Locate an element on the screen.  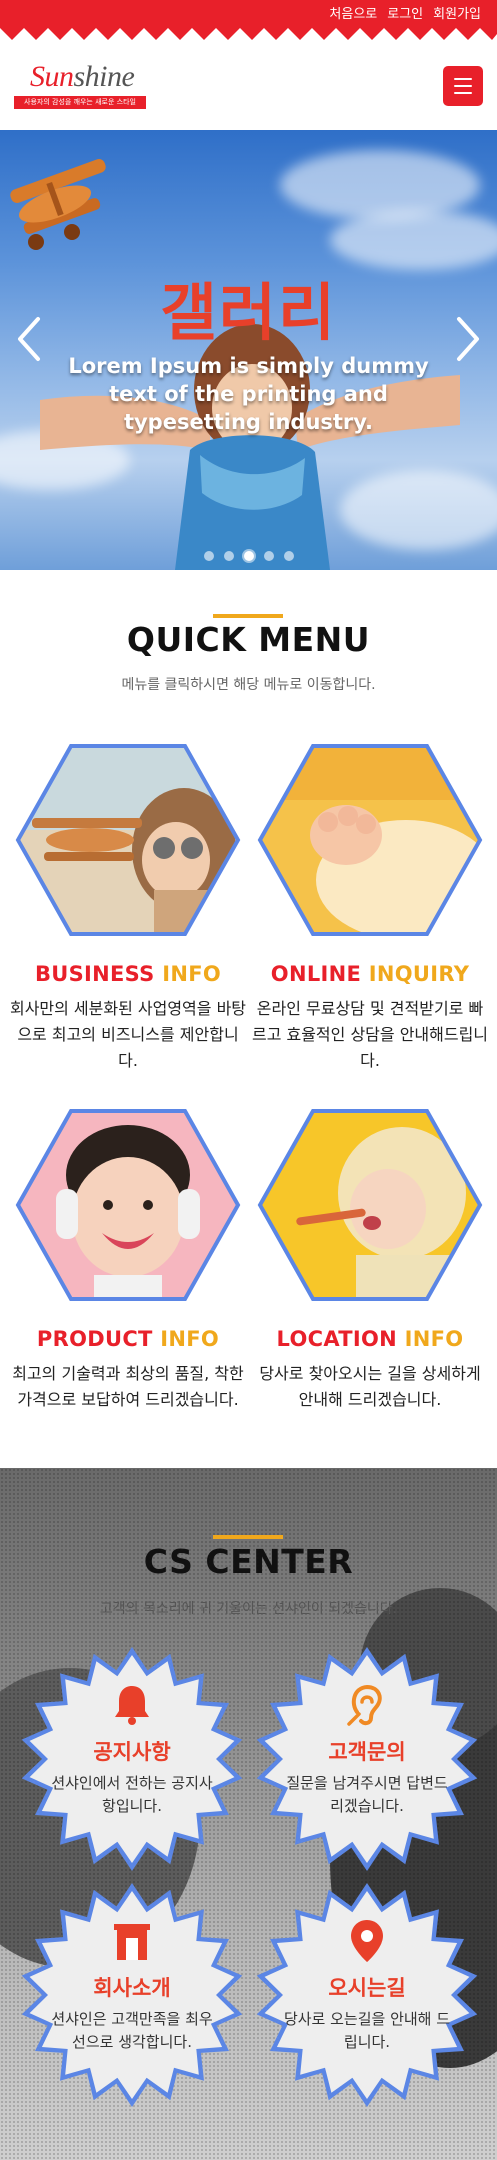
slider-next-arrow is located at coordinates (468, 339).